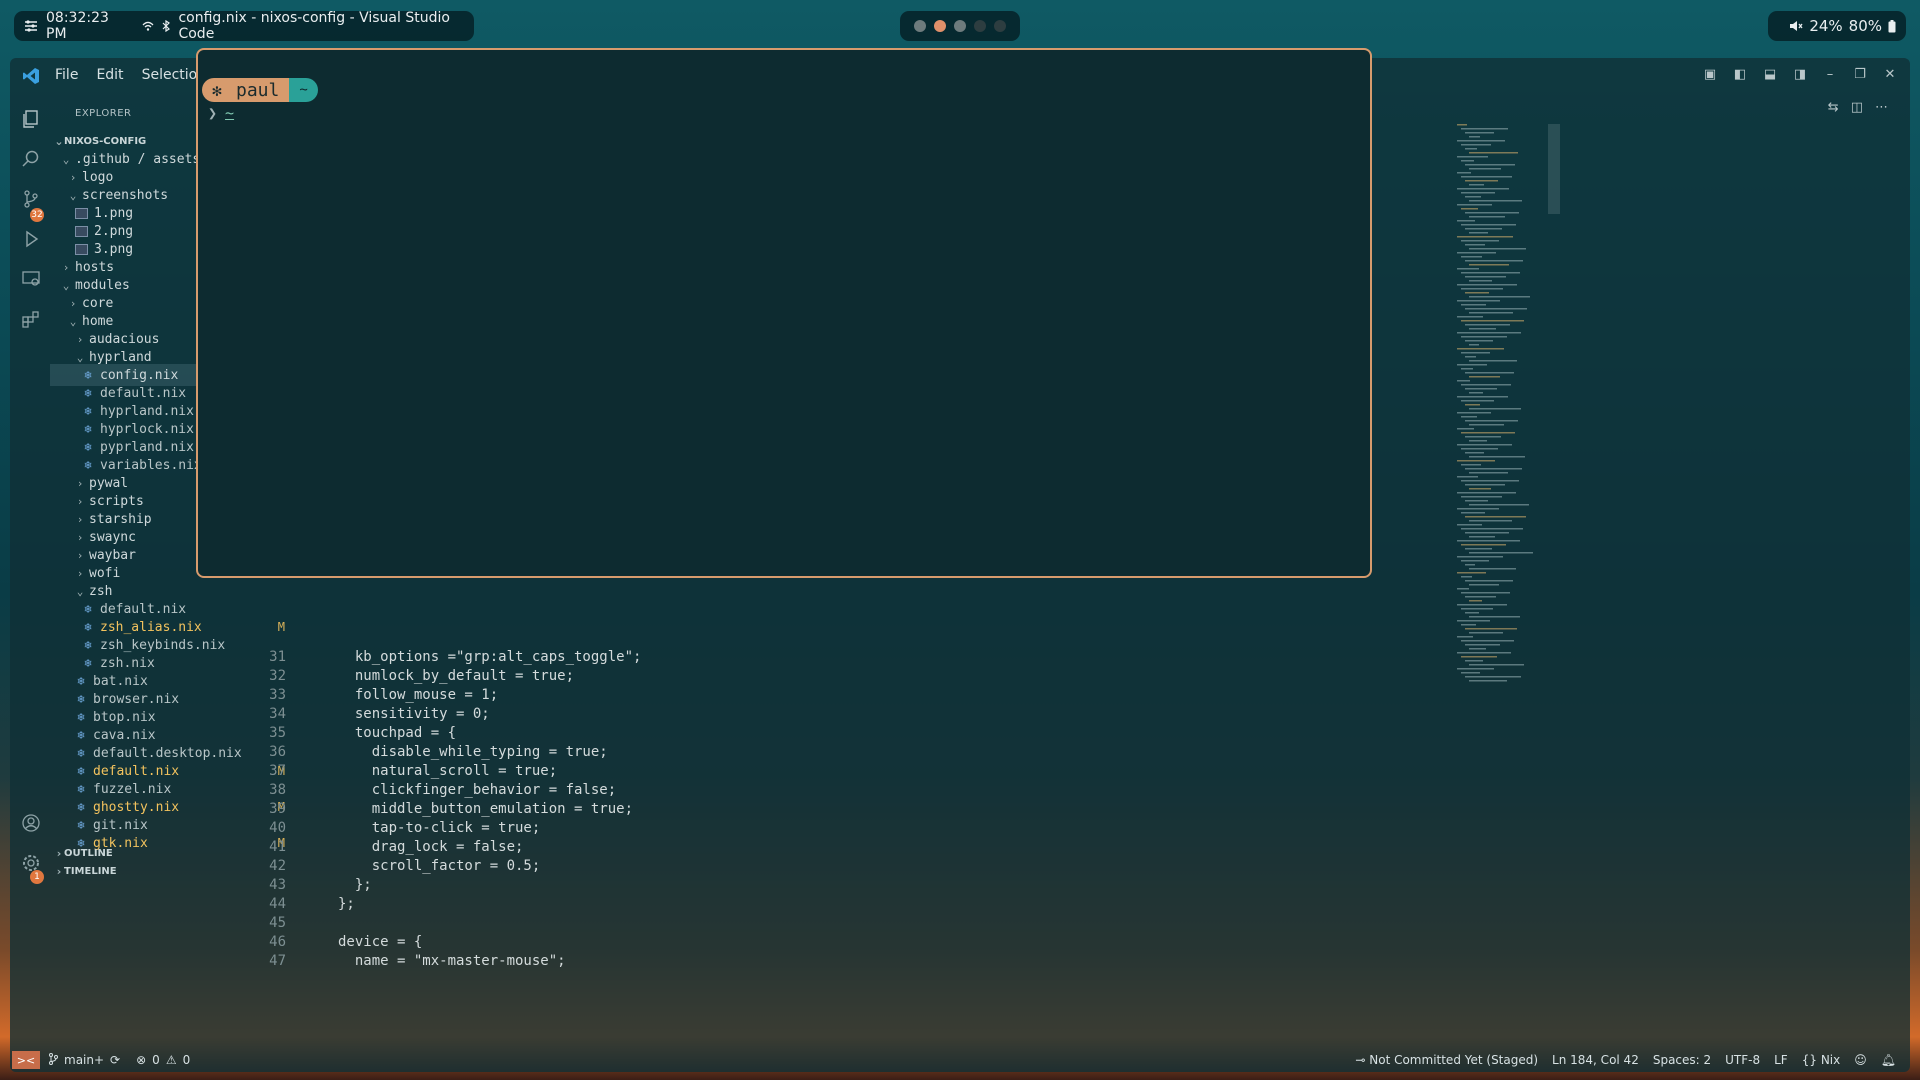  What do you see at coordinates (229, 113) in the screenshot?
I see `prompt-input: ~` at bounding box center [229, 113].